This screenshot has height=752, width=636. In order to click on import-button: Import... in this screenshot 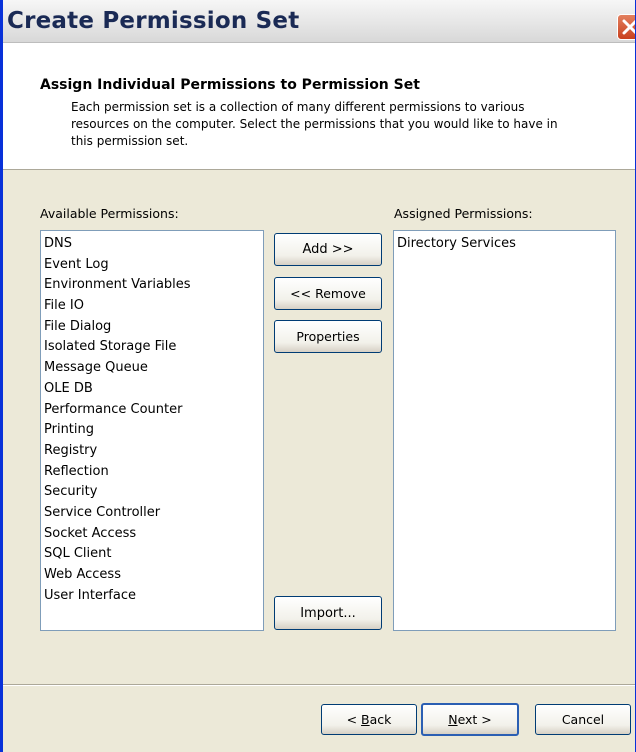, I will do `click(328, 613)`.